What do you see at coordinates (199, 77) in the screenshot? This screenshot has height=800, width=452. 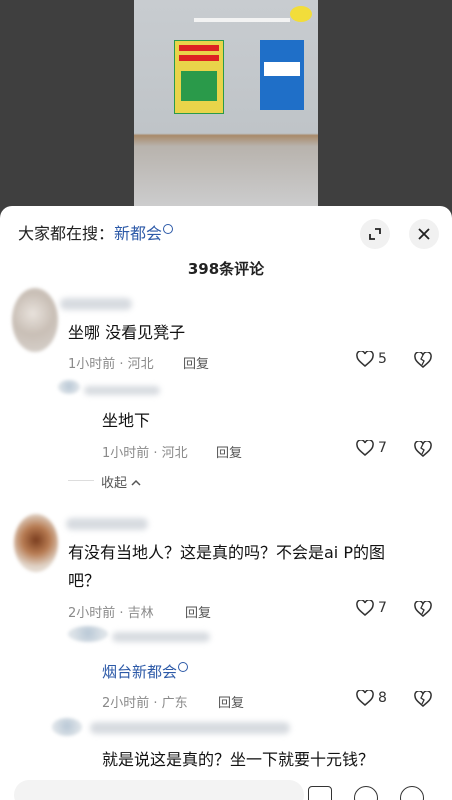 I see `poster-left` at bounding box center [199, 77].